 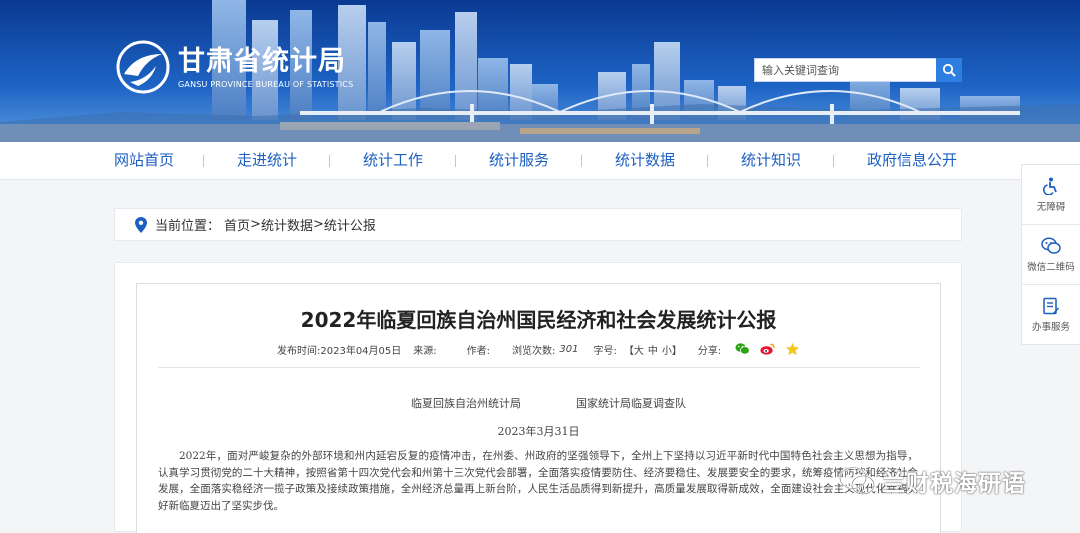 What do you see at coordinates (1050, 327) in the screenshot?
I see `side-services-label: 办事服务` at bounding box center [1050, 327].